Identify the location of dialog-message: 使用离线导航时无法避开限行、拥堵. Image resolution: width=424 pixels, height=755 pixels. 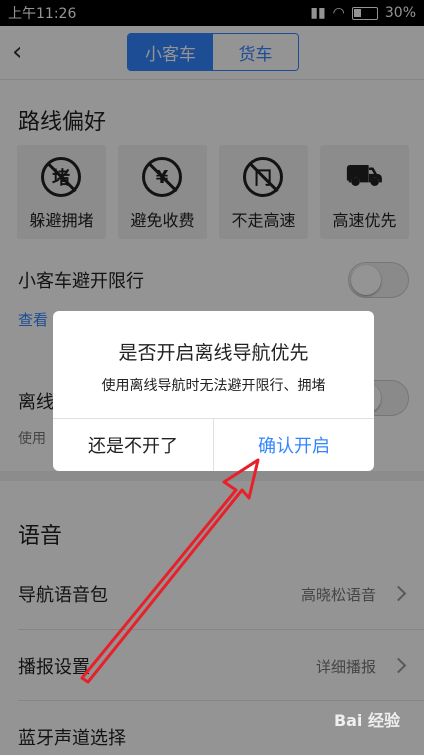
(213, 386).